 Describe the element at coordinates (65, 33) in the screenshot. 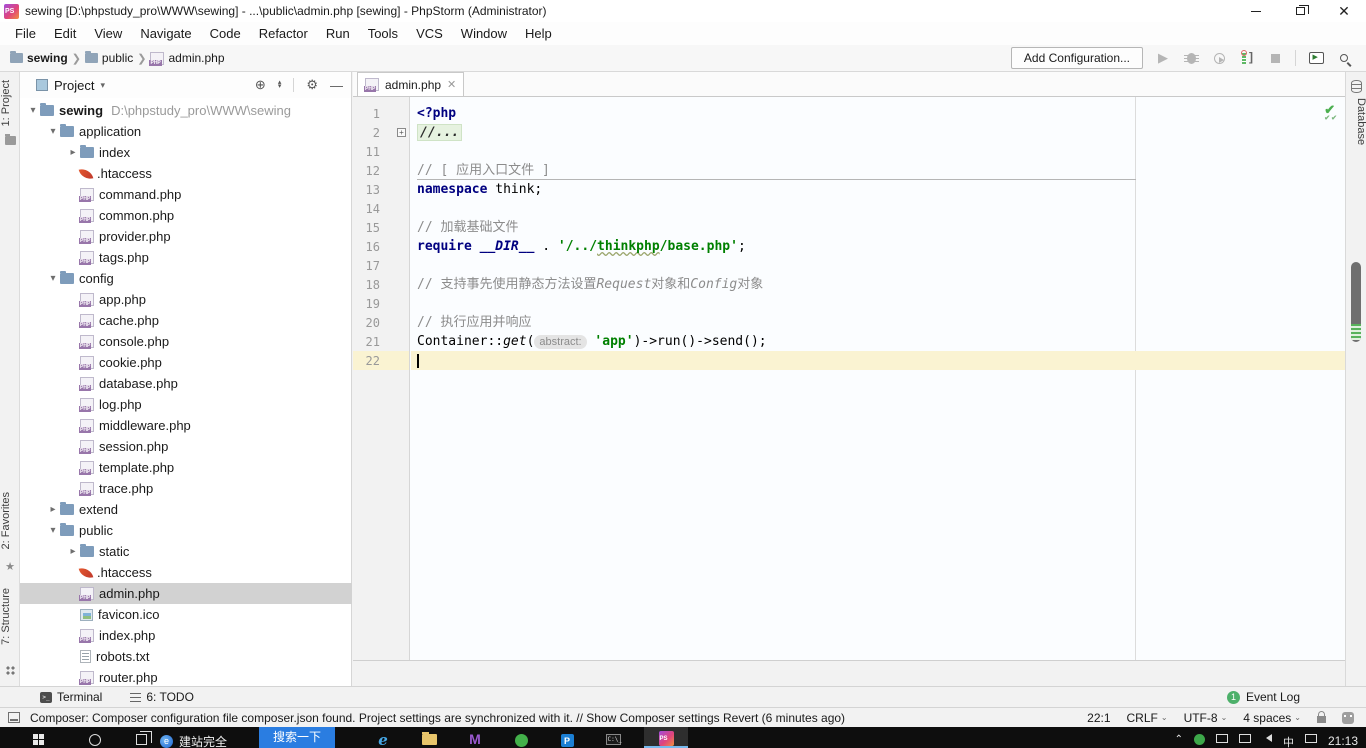

I see `menu-edit: Edit` at that location.